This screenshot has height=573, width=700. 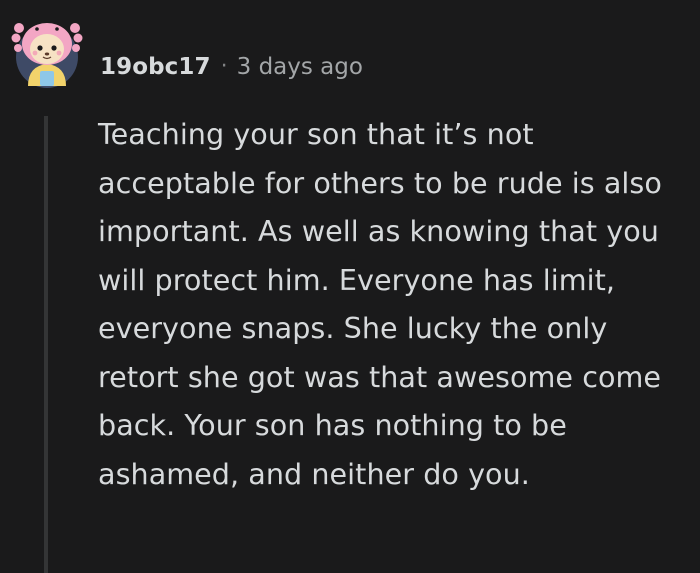 I want to click on comment-timestamp: 3 days ago, so click(x=300, y=67).